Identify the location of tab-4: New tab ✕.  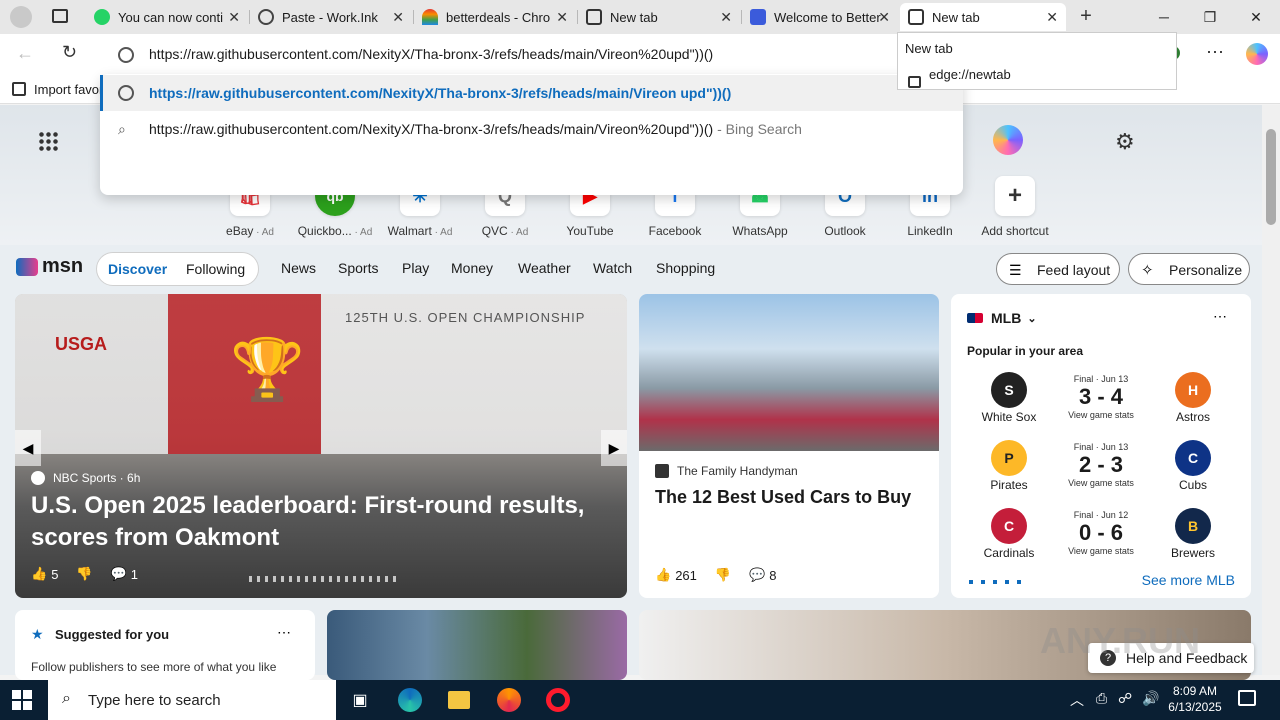
(659, 17).